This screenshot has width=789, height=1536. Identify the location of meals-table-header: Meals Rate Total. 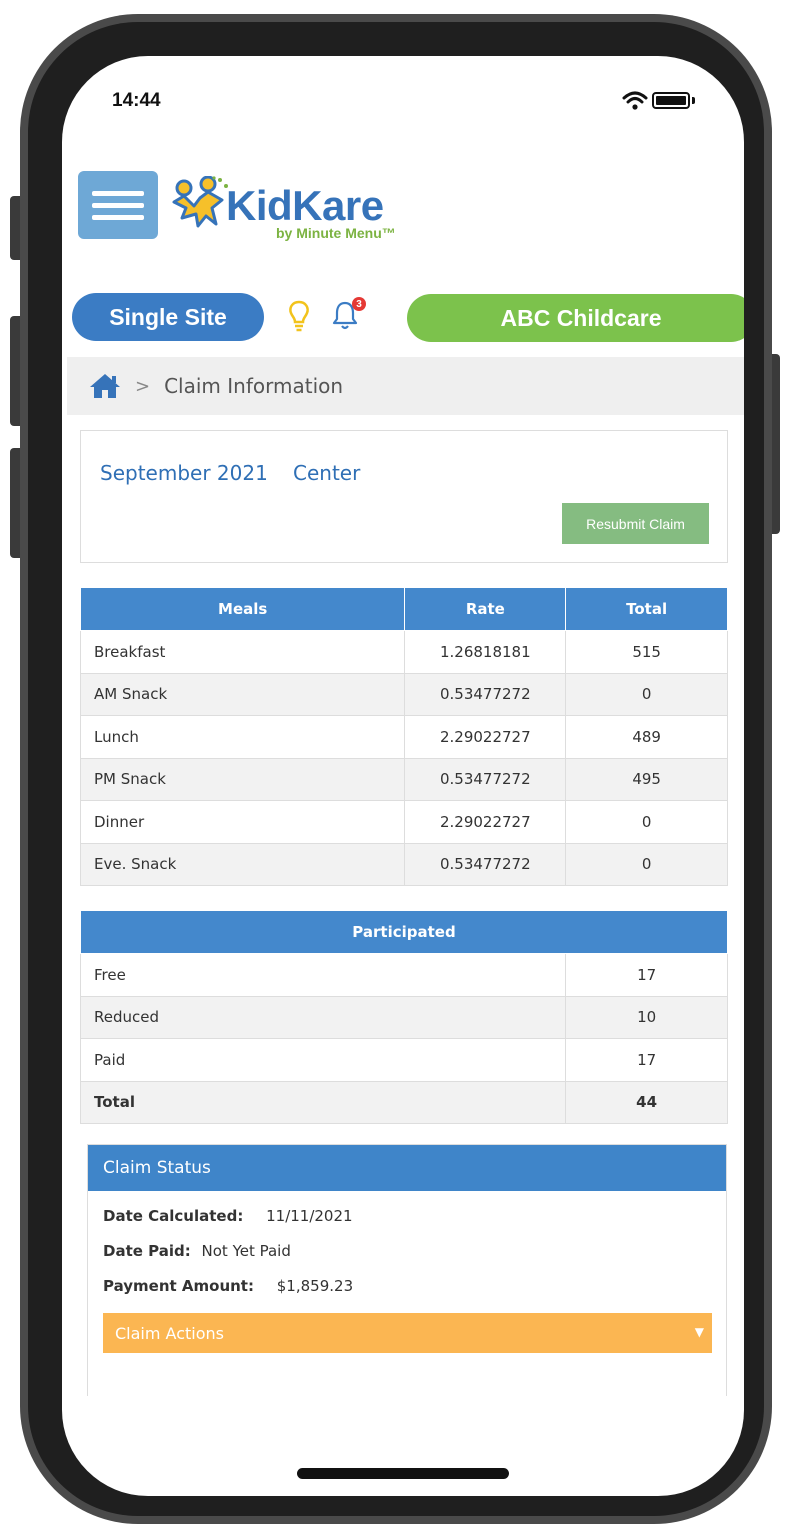
(403, 609).